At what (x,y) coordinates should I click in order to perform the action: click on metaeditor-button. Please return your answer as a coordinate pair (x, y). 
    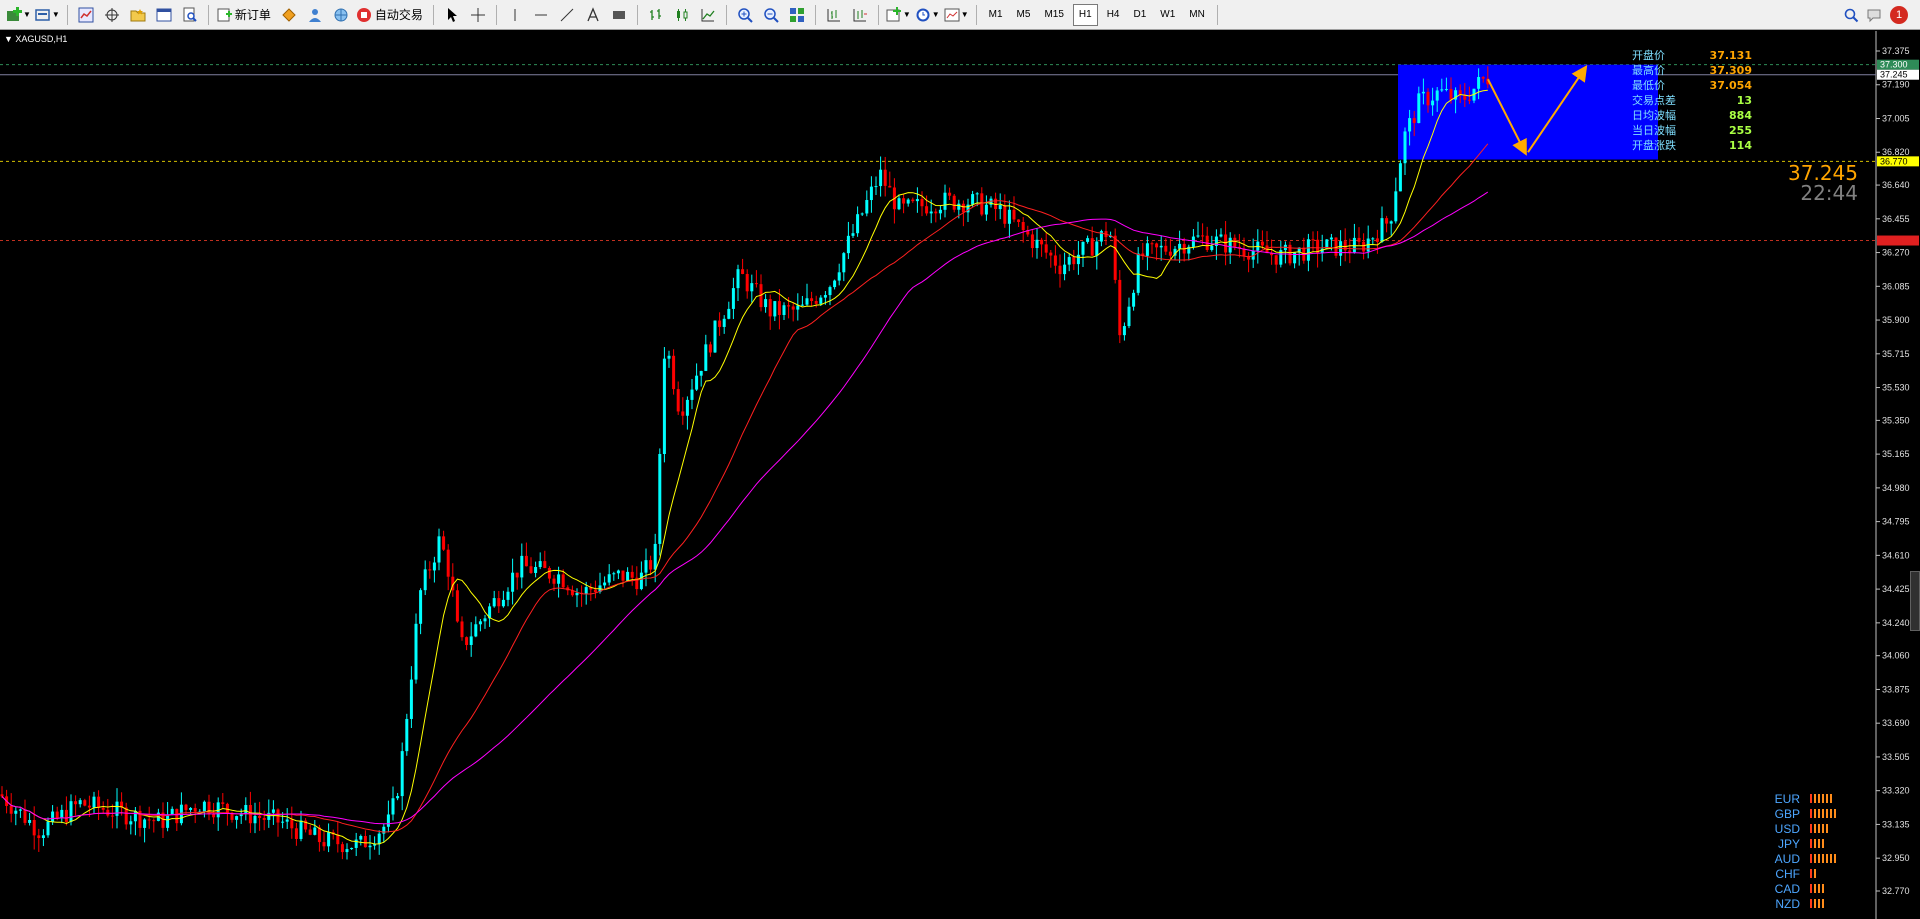
    Looking at the image, I should click on (289, 15).